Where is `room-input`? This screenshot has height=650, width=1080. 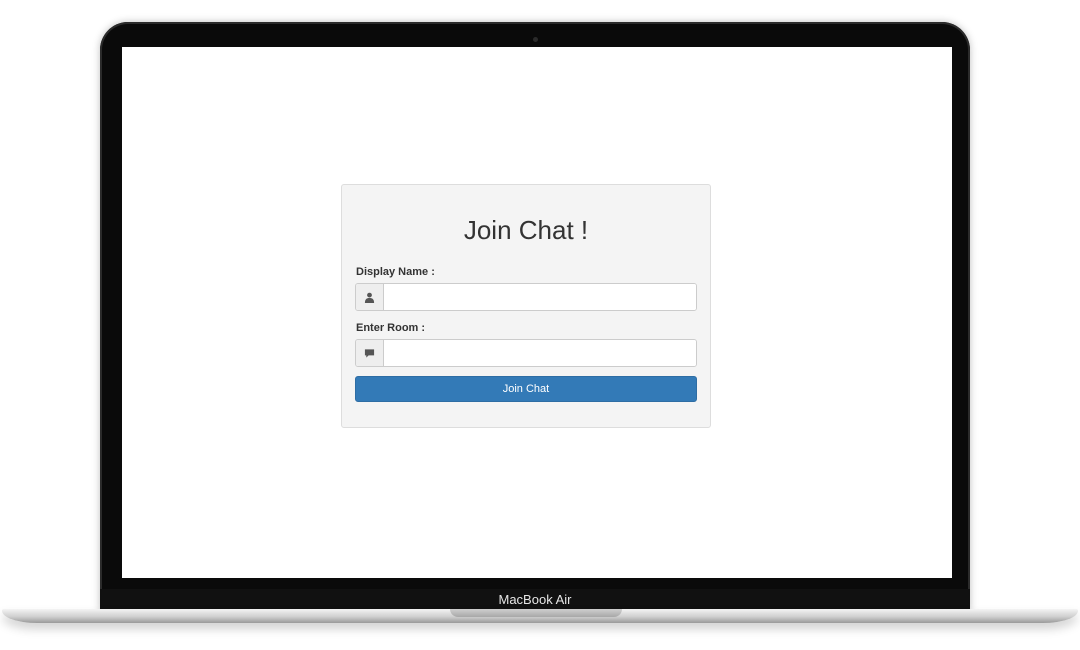 room-input is located at coordinates (540, 353).